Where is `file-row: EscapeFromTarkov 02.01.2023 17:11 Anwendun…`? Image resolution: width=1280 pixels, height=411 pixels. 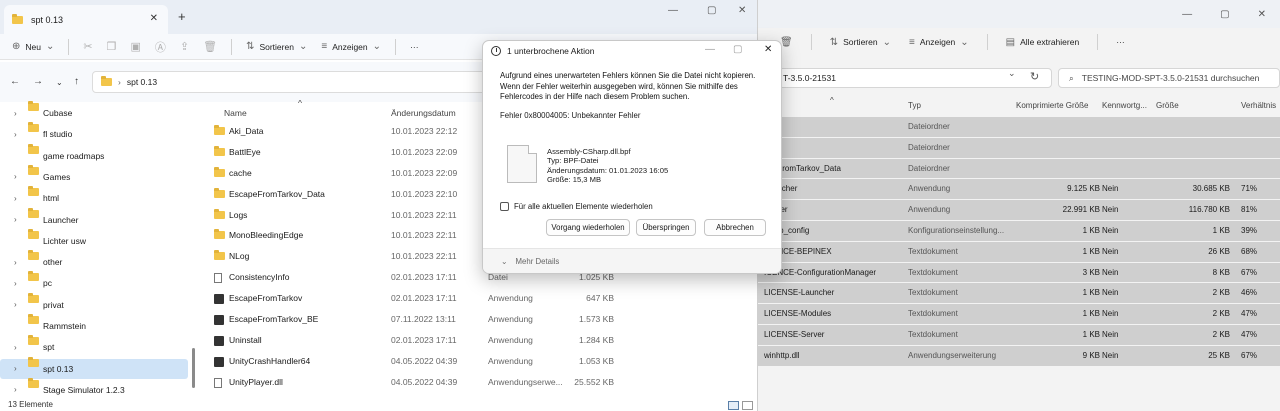 file-row: EscapeFromTarkov 02.01.2023 17:11 Anwendun… is located at coordinates (478, 298).